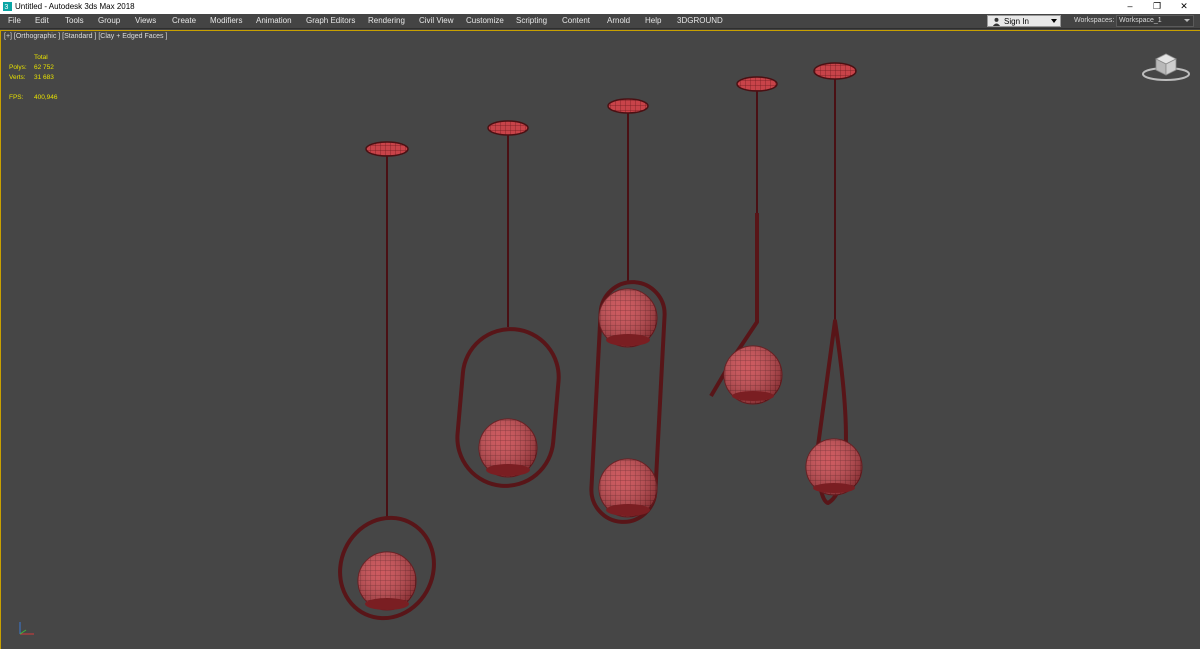  What do you see at coordinates (1157, 7) in the screenshot?
I see `restore-button: ❐` at bounding box center [1157, 7].